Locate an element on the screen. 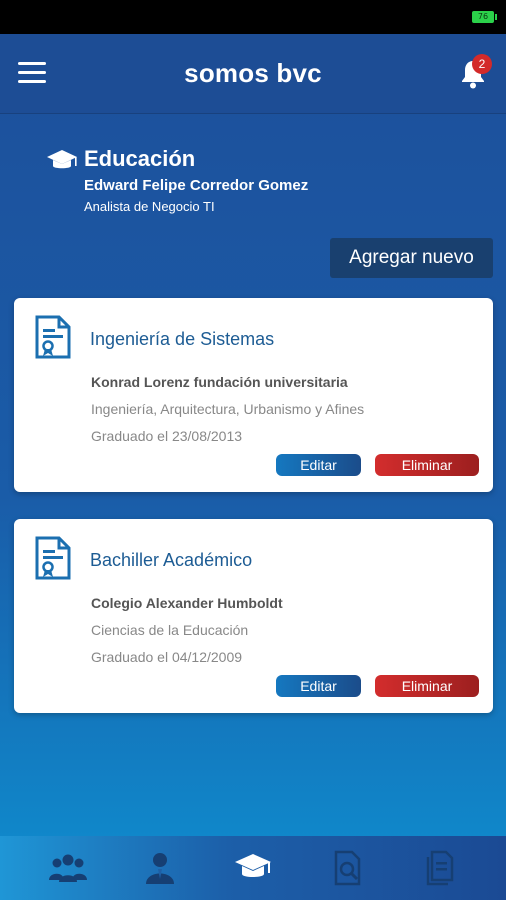  degree-title: Bachiller Académico is located at coordinates (171, 560).